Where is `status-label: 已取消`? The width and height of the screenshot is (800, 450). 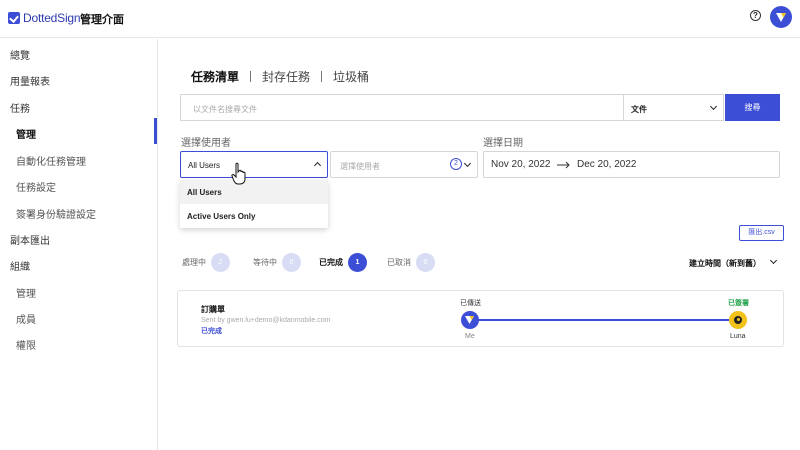 status-label: 已取消 is located at coordinates (399, 262).